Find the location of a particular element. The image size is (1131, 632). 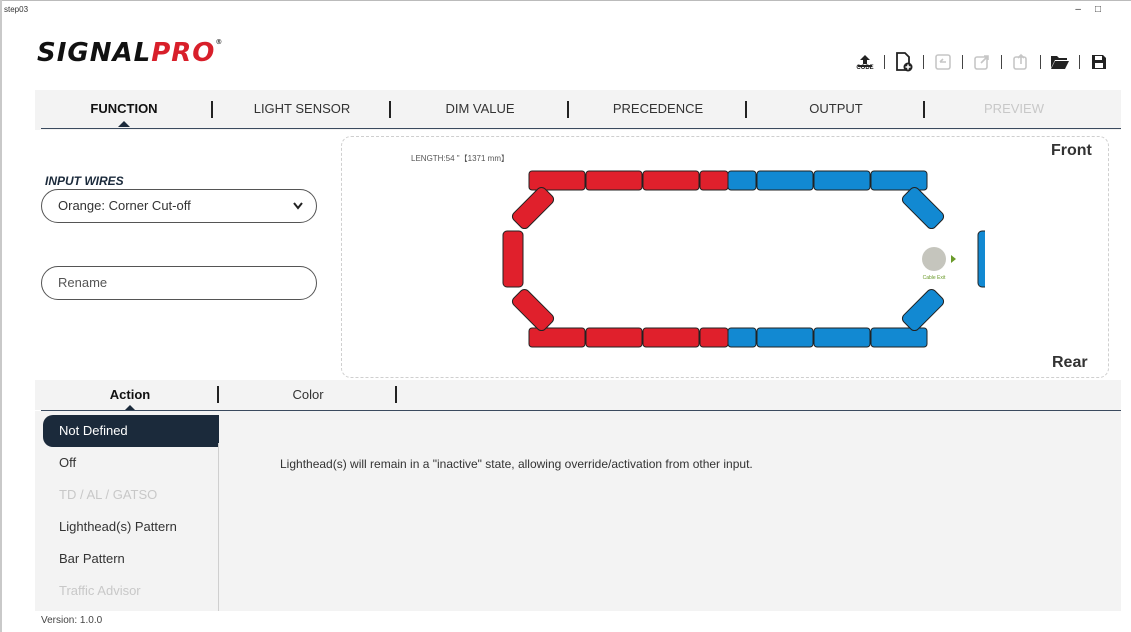

action-item-td-al-gatso: TD / AL / GATSO is located at coordinates (131, 495).